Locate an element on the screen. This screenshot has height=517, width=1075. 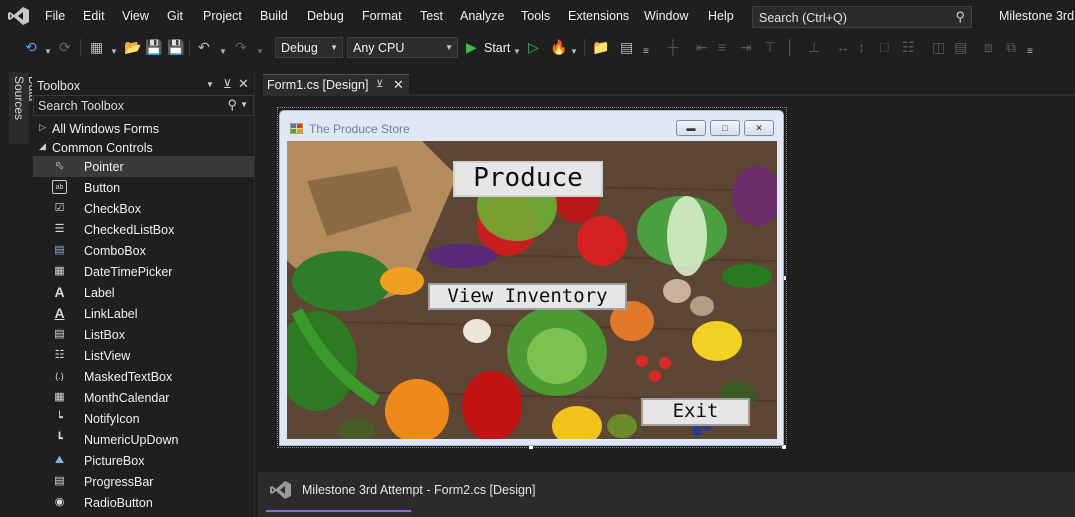
tool-label: A Label is located at coordinates (143, 292).